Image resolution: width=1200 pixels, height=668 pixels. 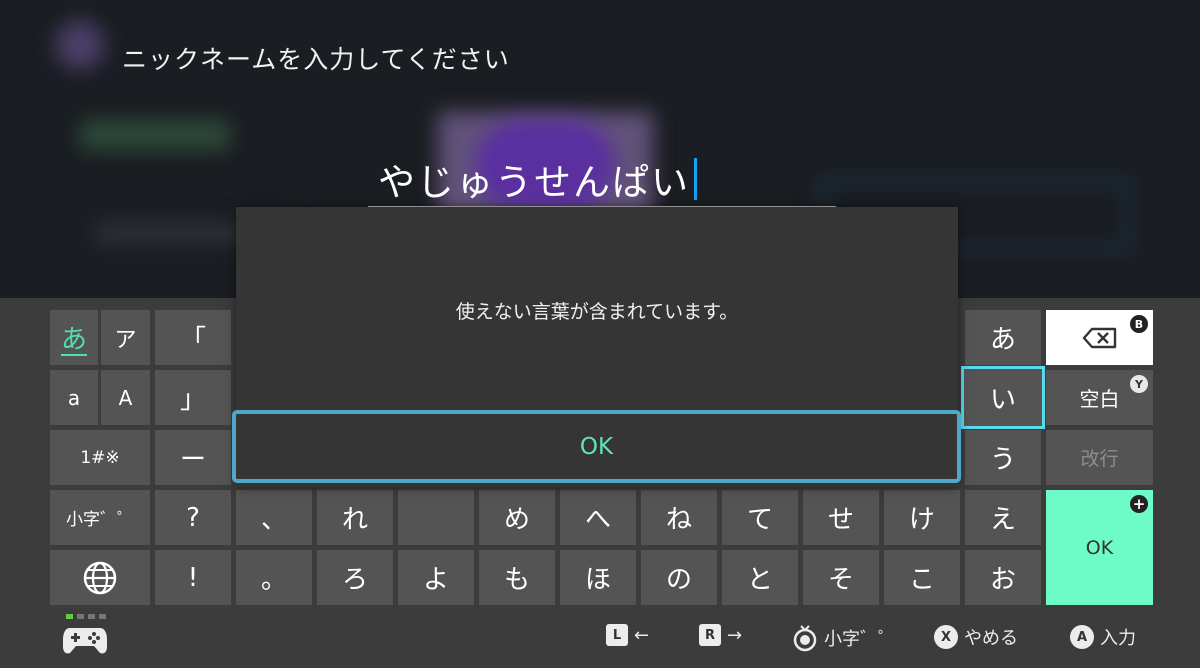 I want to click on key-katakana: ア, so click(x=125, y=337).